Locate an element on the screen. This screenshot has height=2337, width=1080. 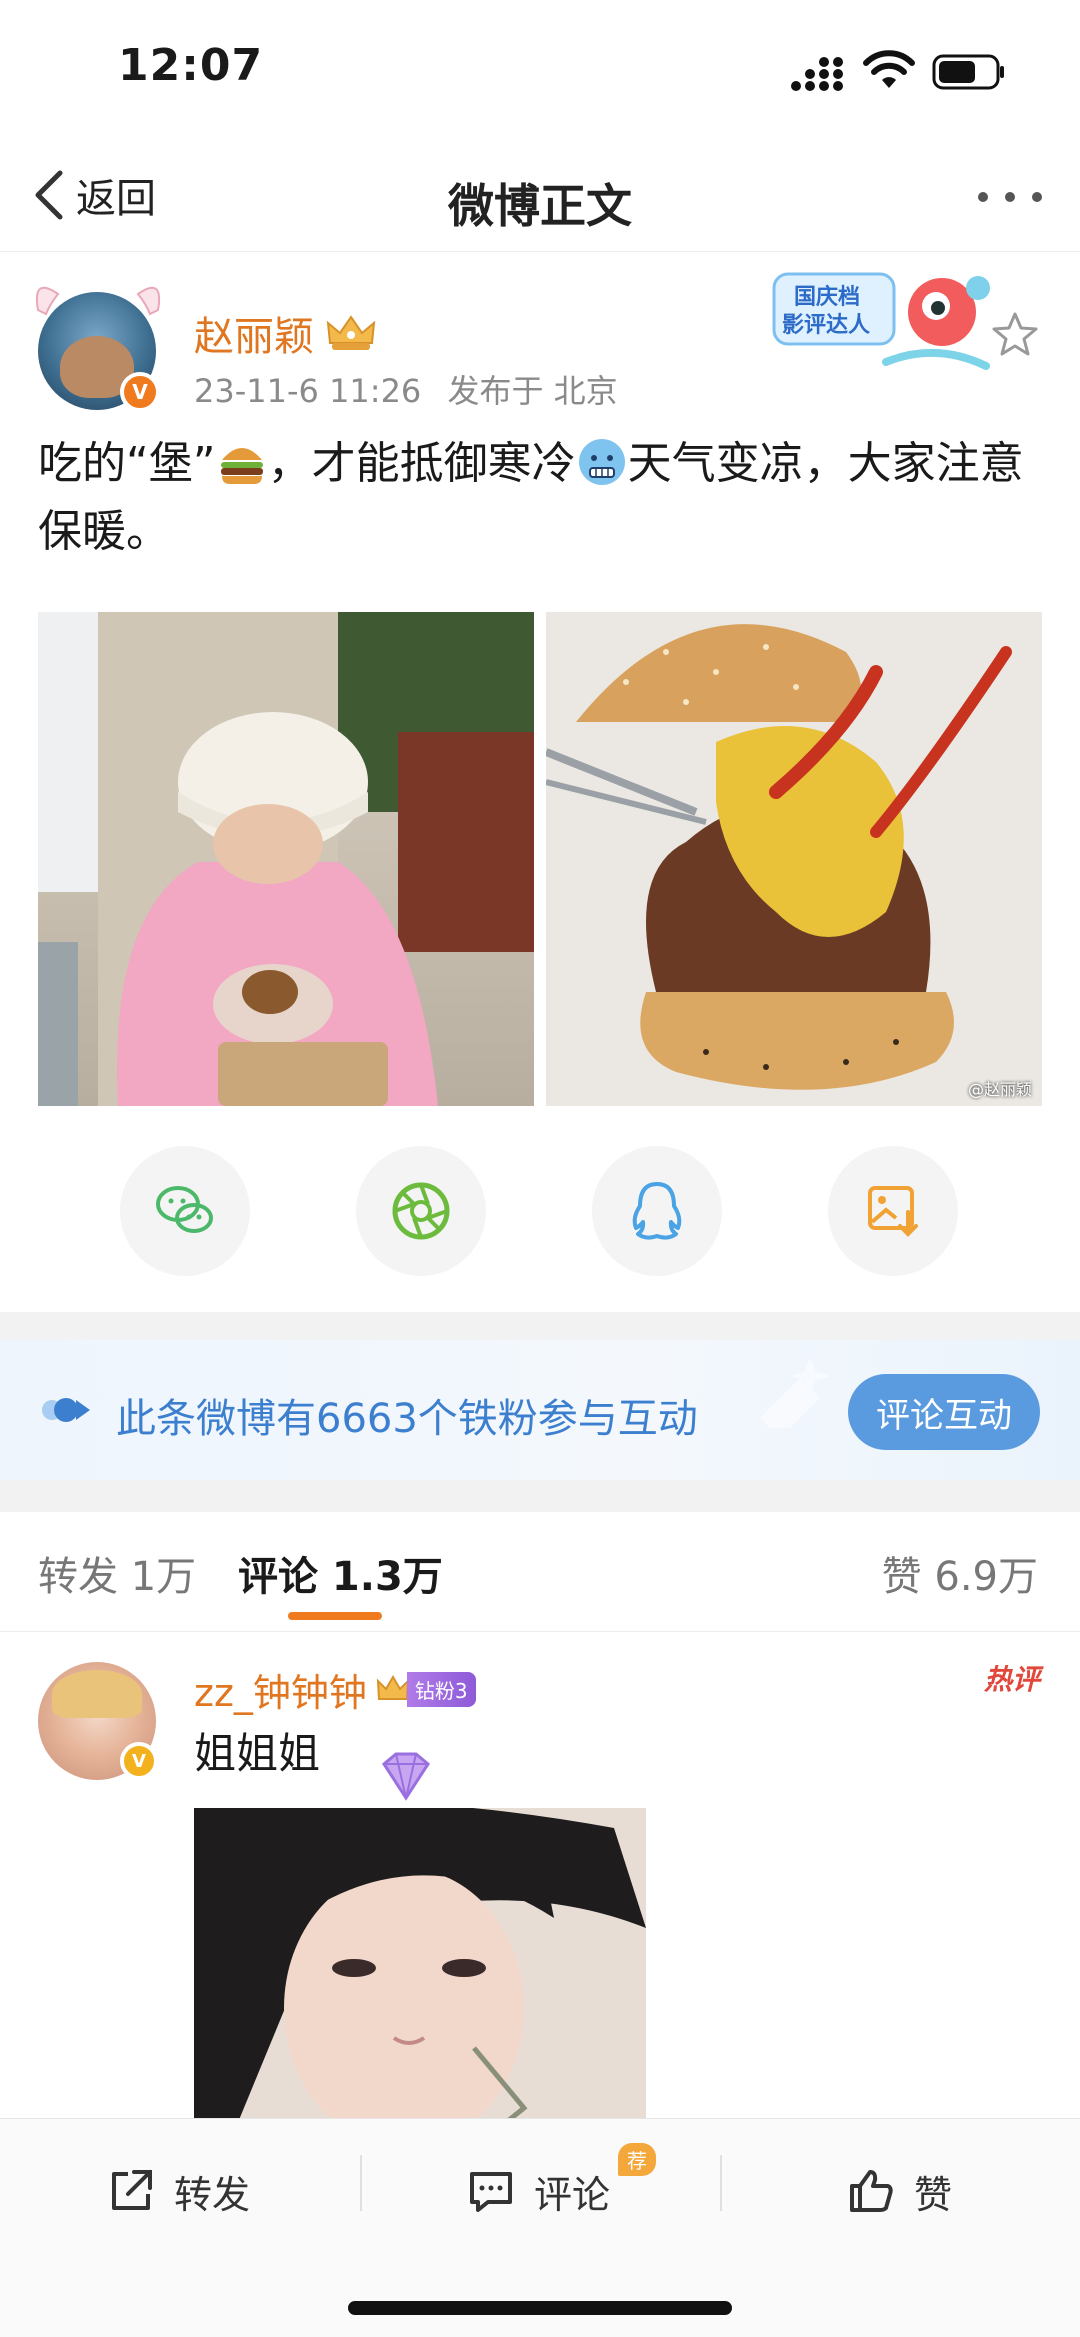
comment-image is located at coordinates (420, 1970).